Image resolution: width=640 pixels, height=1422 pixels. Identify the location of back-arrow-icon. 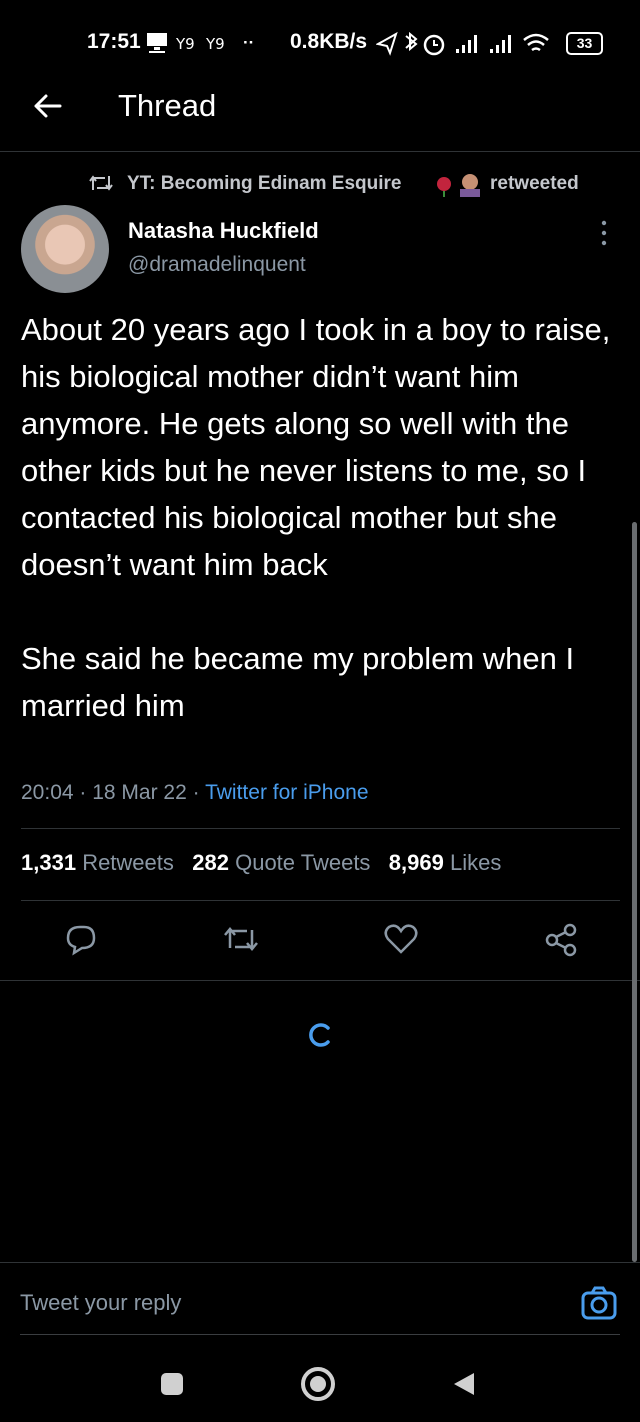
(48, 106).